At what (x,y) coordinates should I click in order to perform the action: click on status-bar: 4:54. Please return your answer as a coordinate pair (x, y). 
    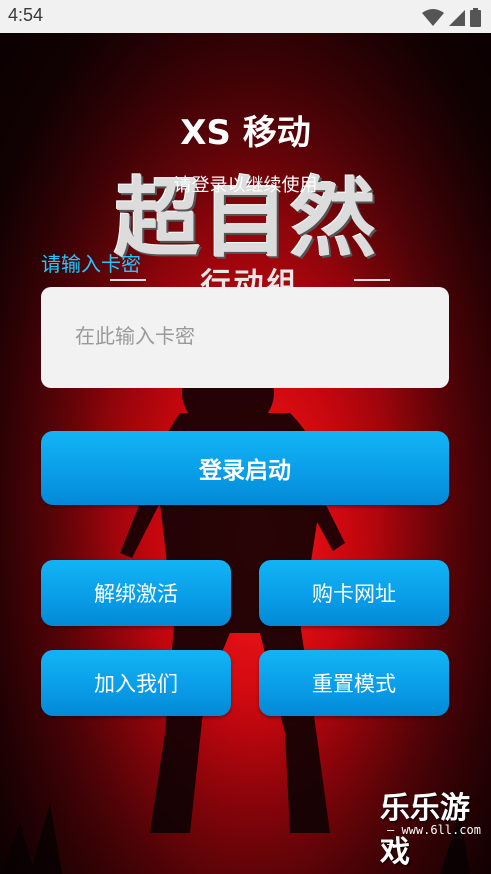
    Looking at the image, I should click on (245, 16).